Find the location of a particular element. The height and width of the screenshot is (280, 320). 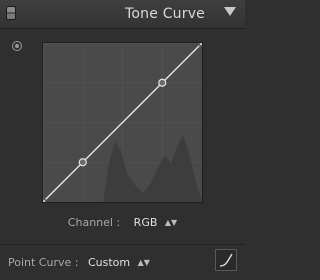

targeted-adjustment-icon is located at coordinates (17, 46).